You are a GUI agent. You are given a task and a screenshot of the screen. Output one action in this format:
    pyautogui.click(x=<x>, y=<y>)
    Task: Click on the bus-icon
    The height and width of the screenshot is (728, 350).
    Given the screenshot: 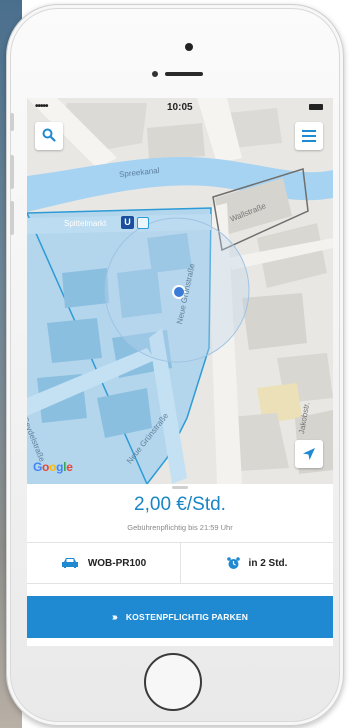 What is the action you would take?
    pyautogui.click(x=143, y=223)
    